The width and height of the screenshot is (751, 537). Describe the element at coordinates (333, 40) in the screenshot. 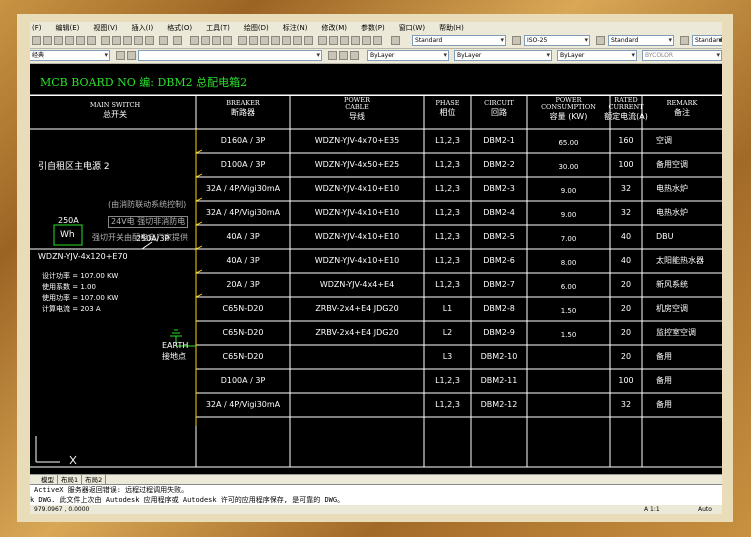

I see `layer-match-icon` at that location.